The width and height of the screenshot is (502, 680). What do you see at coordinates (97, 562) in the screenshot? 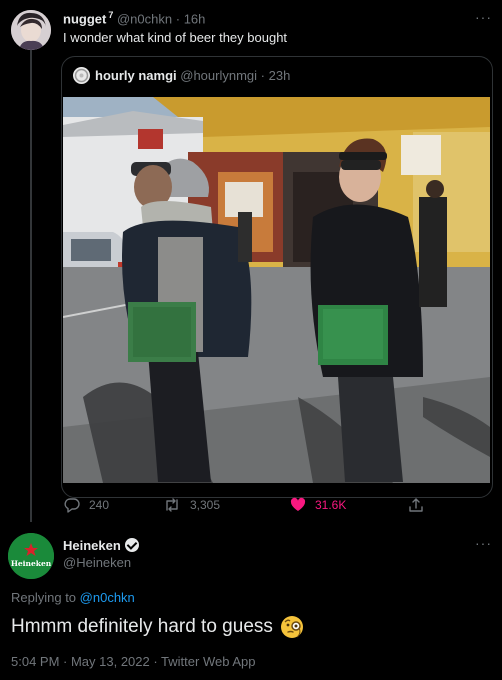
I see `reply-handle: @Heineken` at bounding box center [97, 562].